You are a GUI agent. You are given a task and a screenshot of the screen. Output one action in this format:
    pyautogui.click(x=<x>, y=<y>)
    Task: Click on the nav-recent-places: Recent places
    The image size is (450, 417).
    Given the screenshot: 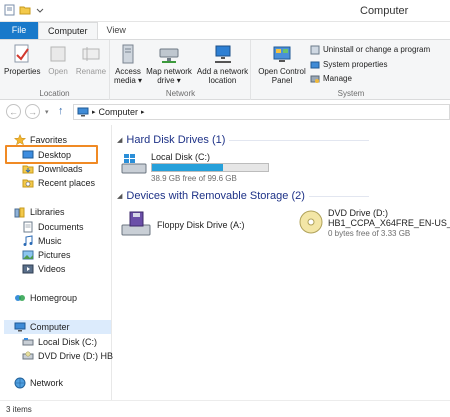 What is the action you would take?
    pyautogui.click(x=58, y=183)
    